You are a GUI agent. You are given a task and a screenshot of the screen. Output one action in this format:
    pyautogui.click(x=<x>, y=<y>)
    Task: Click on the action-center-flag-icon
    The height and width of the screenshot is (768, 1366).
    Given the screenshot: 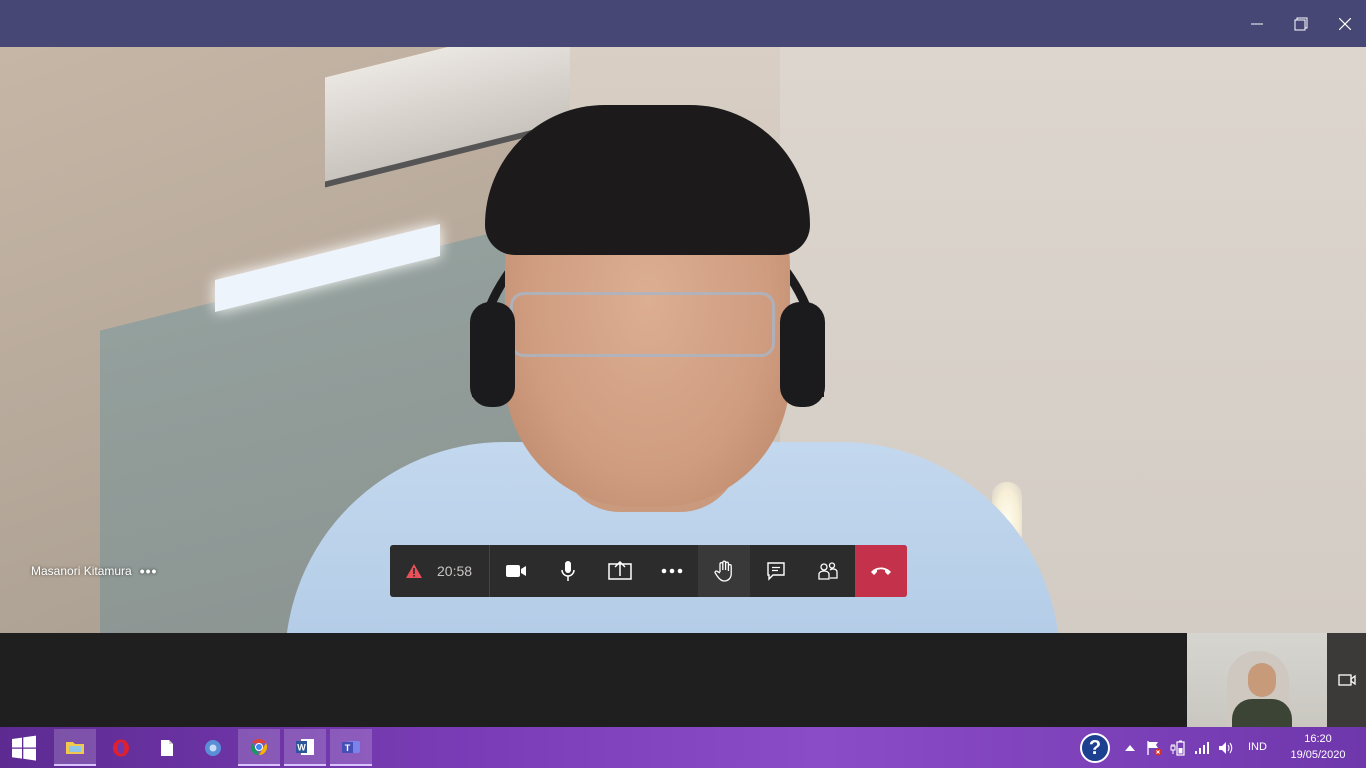 What is the action you would take?
    pyautogui.click(x=1154, y=747)
    